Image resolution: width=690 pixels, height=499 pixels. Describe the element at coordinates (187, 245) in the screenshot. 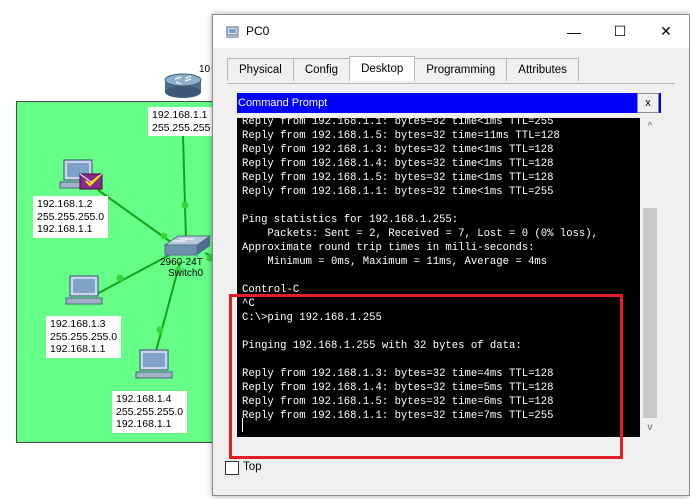

I see `switch-icon` at that location.